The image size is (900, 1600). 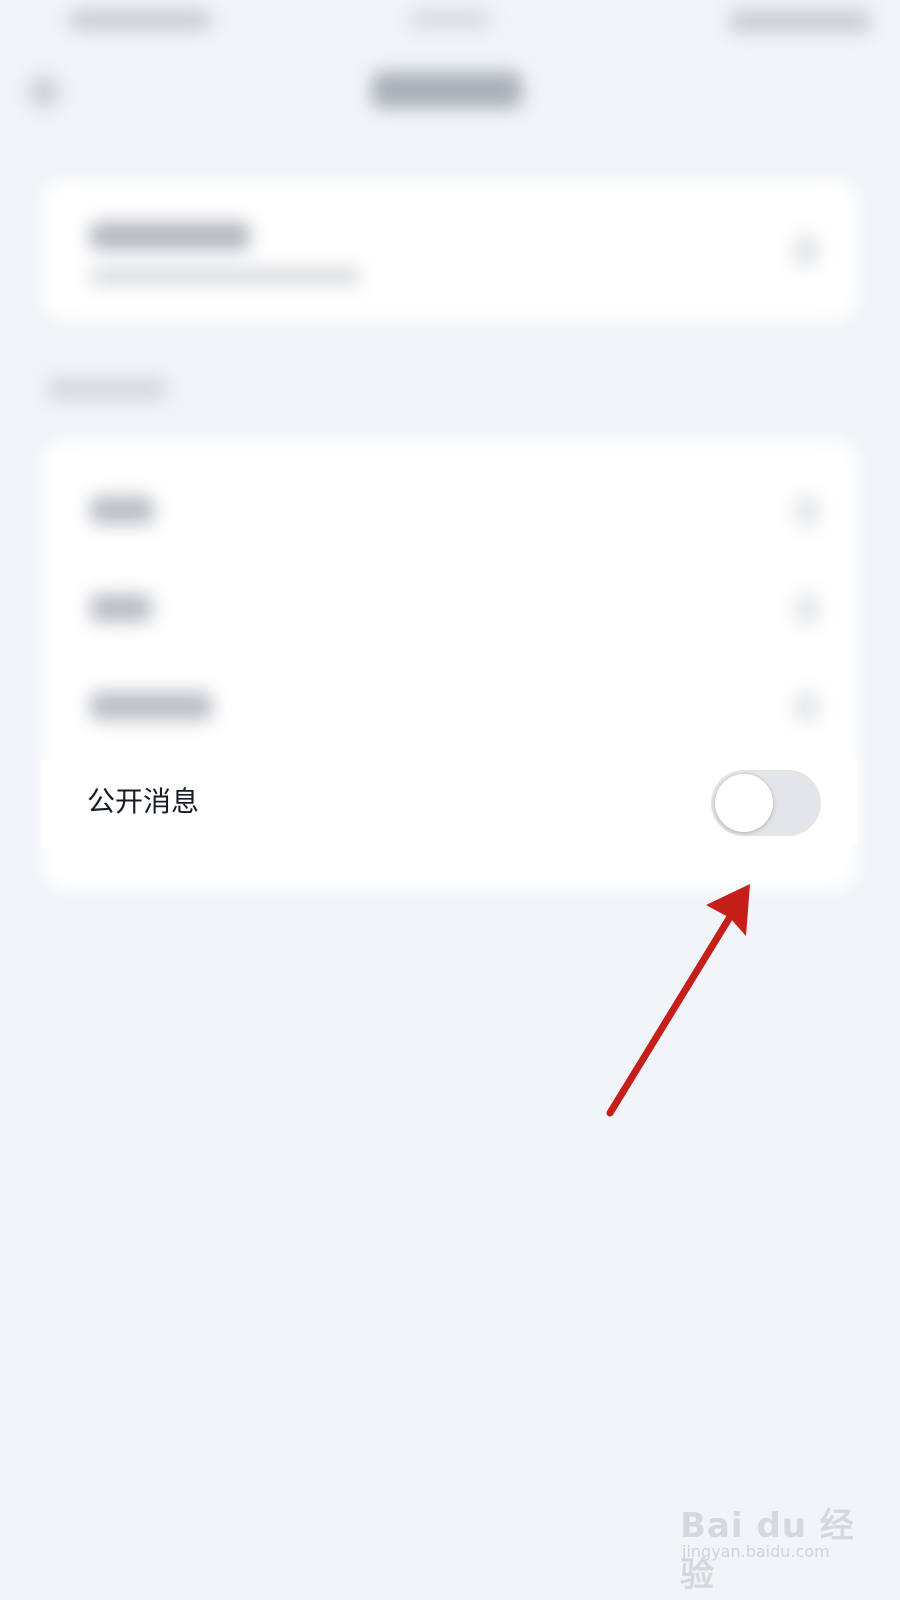 I want to click on baidu-jingyan-watermark: Bai du 经验 jingyan.baidu.com, so click(x=770, y=1546).